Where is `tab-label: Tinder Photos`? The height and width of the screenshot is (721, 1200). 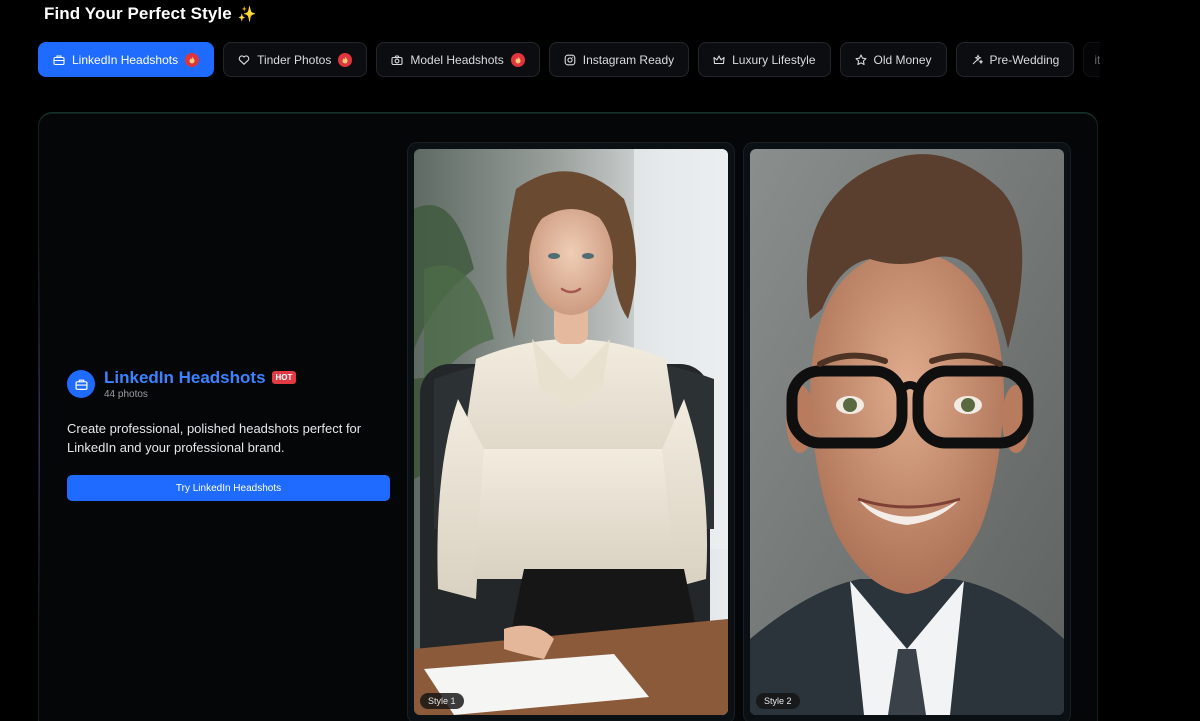
tab-label: Tinder Photos is located at coordinates (294, 59).